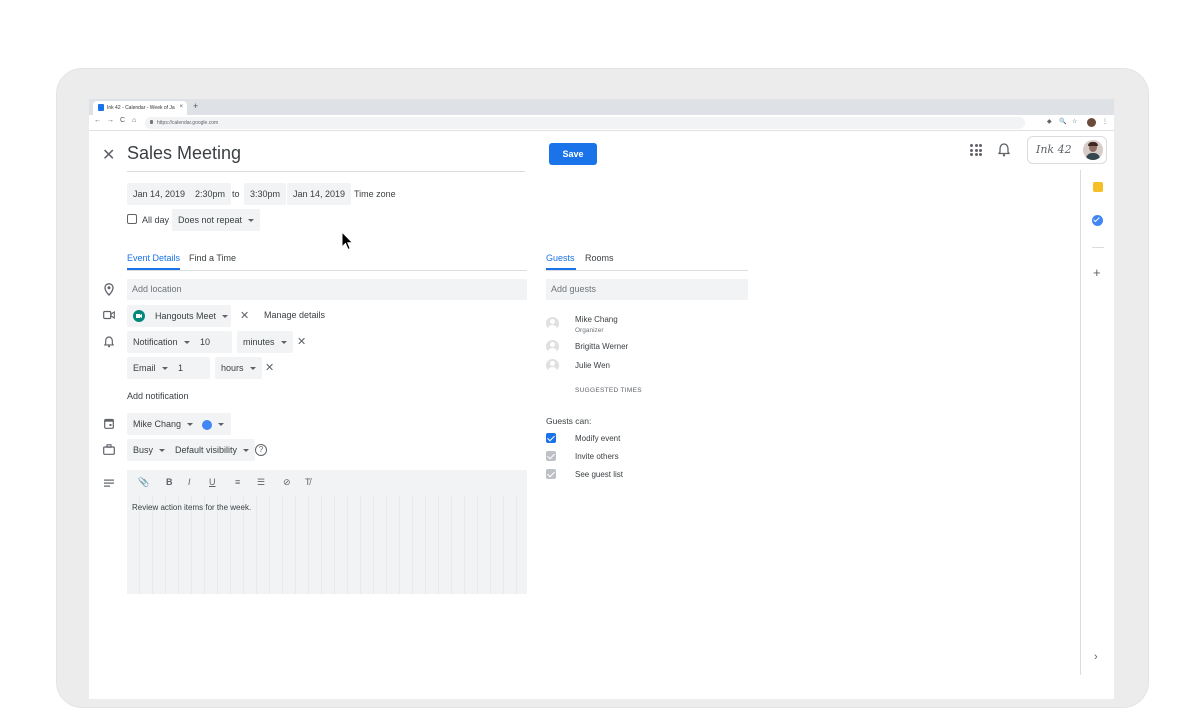 This screenshot has width=1200, height=708. Describe the element at coordinates (551, 474) in the screenshot. I see `see-guest-list-checkbox` at that location.